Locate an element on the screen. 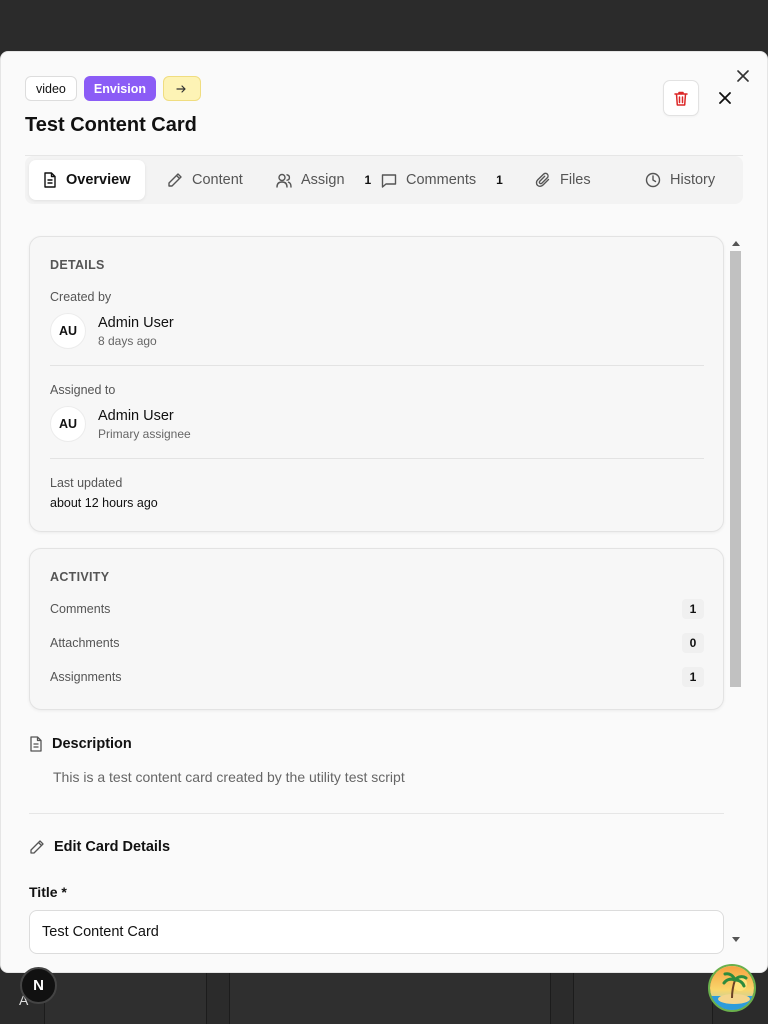 The image size is (768, 1024). trash-icon is located at coordinates (681, 98).